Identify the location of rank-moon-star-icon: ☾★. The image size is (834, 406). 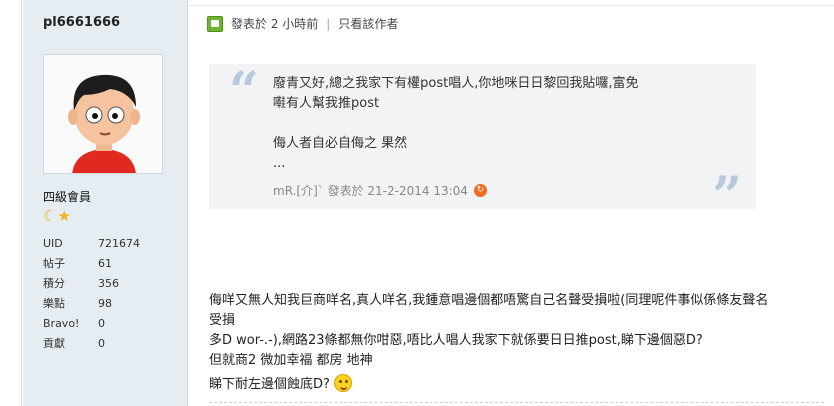
(57, 216).